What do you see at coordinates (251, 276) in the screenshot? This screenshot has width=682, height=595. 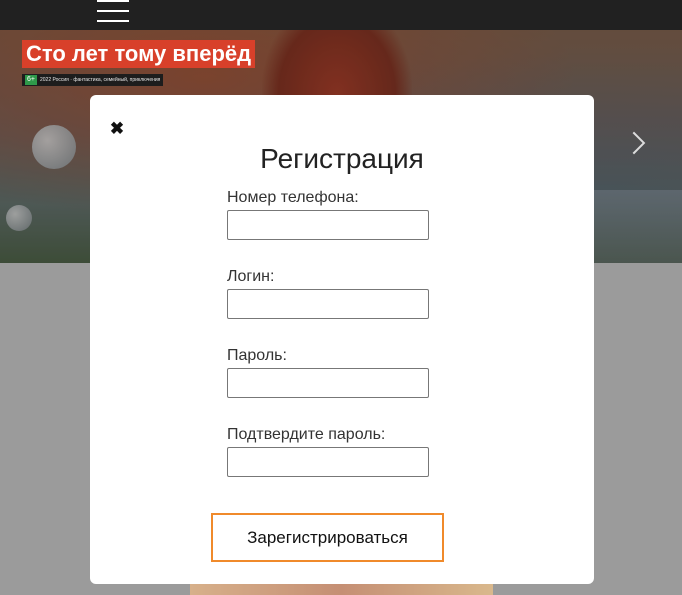 I see `login-label: Логин:` at bounding box center [251, 276].